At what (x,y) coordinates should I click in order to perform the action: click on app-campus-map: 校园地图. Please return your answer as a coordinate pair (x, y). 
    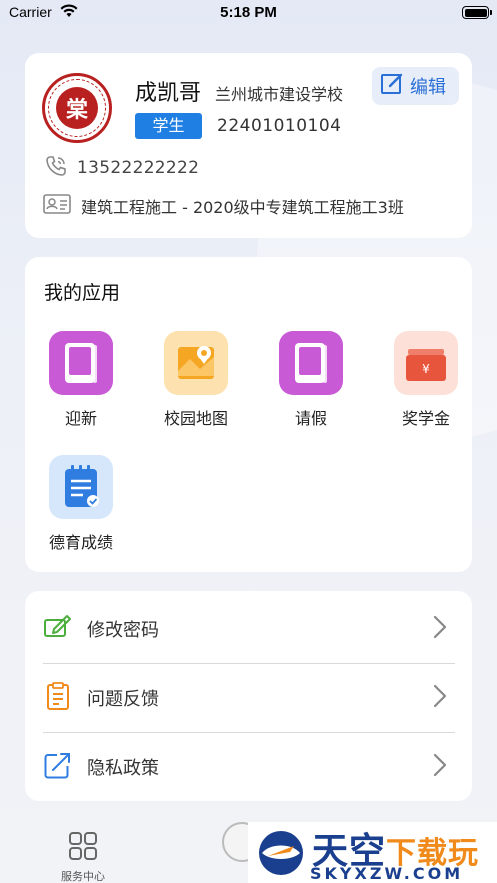
    Looking at the image, I should click on (196, 386).